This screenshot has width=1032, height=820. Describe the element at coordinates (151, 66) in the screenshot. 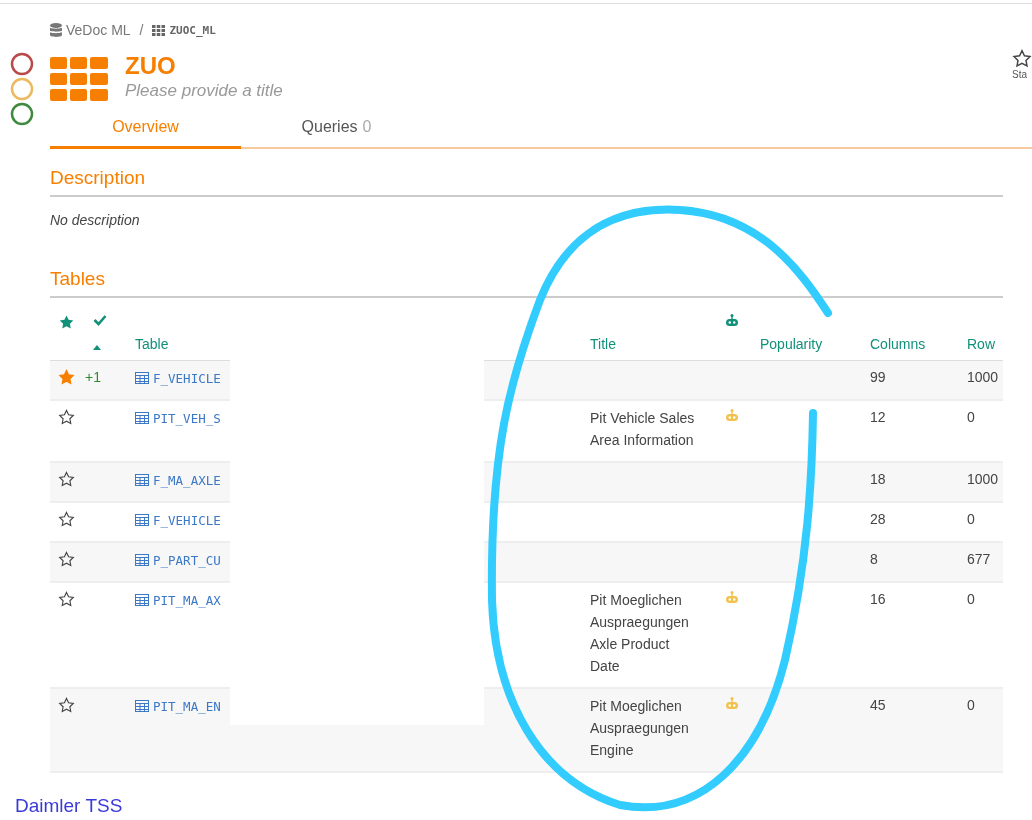

I see `page-title: ZUO` at that location.